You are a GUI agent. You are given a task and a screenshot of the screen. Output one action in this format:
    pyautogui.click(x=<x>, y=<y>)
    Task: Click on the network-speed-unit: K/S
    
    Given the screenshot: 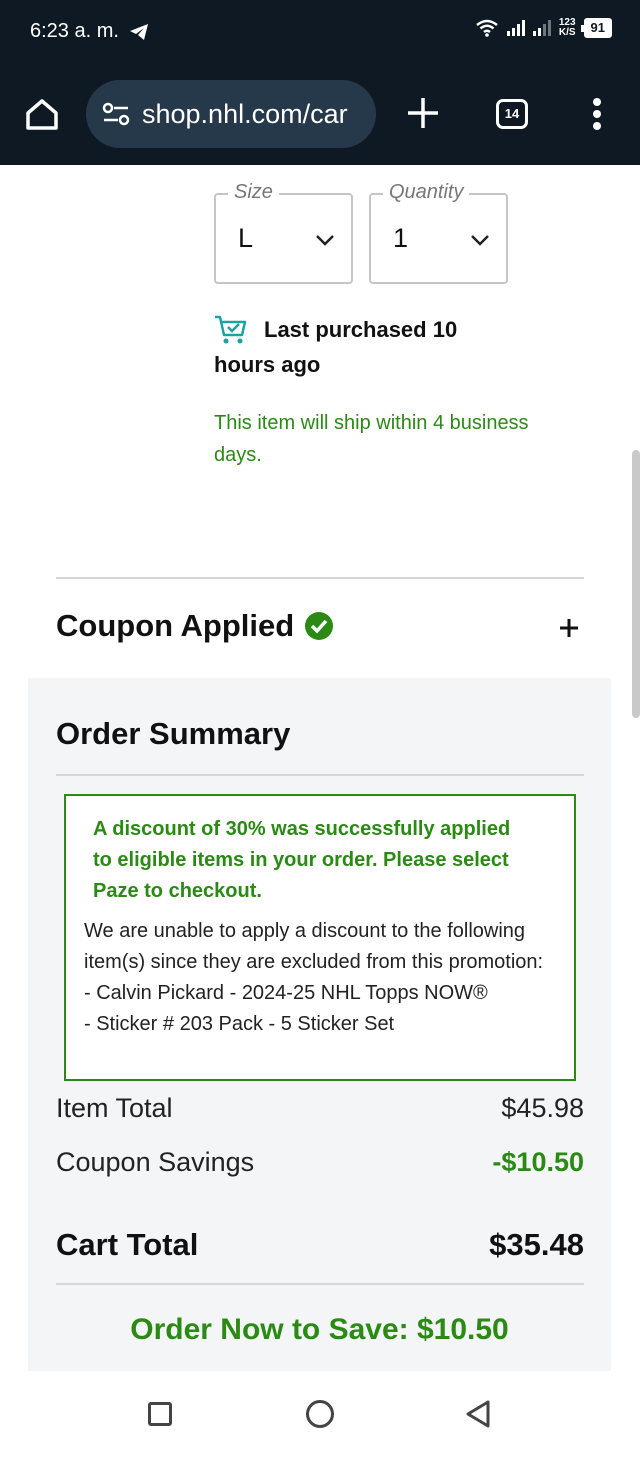 What is the action you would take?
    pyautogui.click(x=567, y=32)
    